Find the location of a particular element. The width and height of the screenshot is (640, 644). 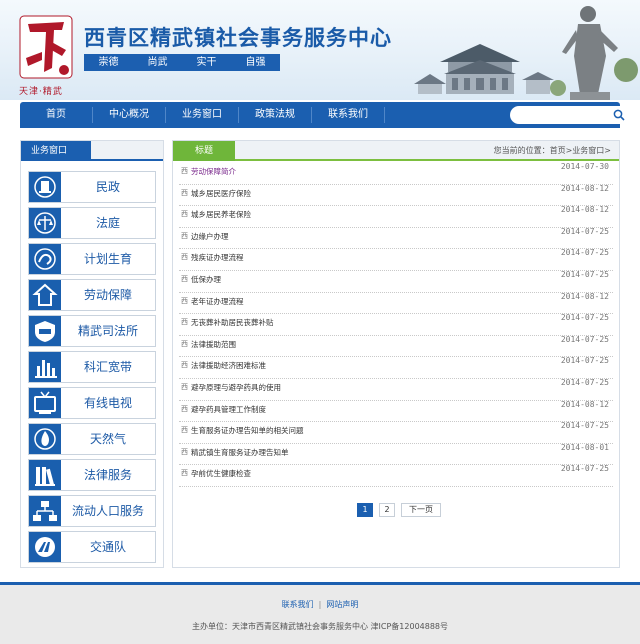

sidebar-item-legal-services: 法律服务 is located at coordinates (92, 475).